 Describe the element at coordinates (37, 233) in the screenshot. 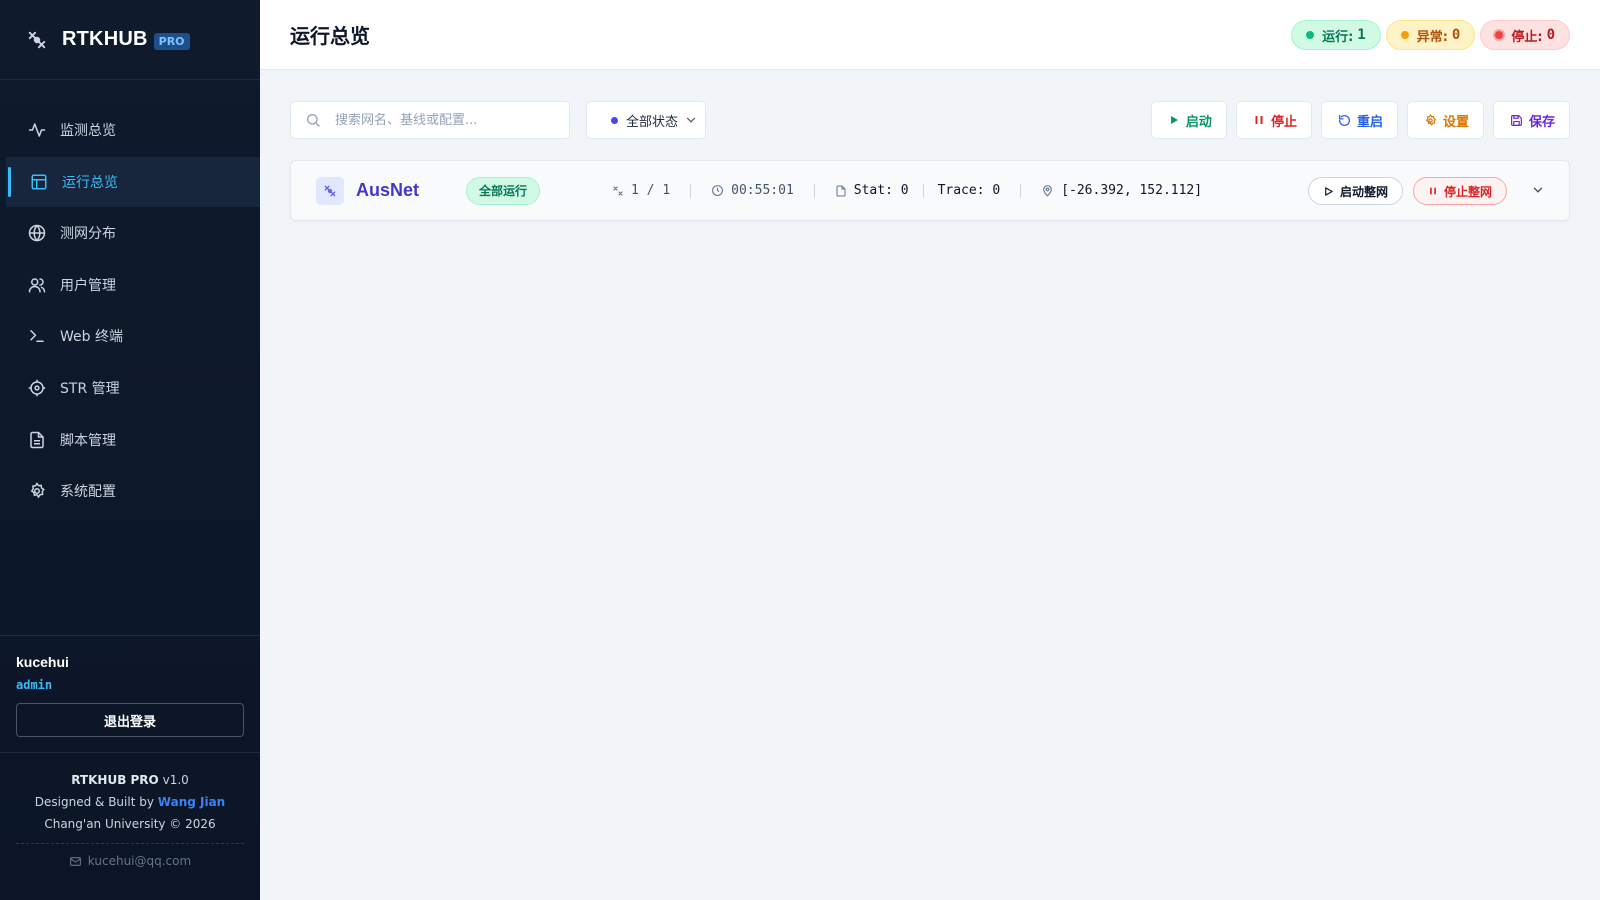

I see `globe-icon` at that location.